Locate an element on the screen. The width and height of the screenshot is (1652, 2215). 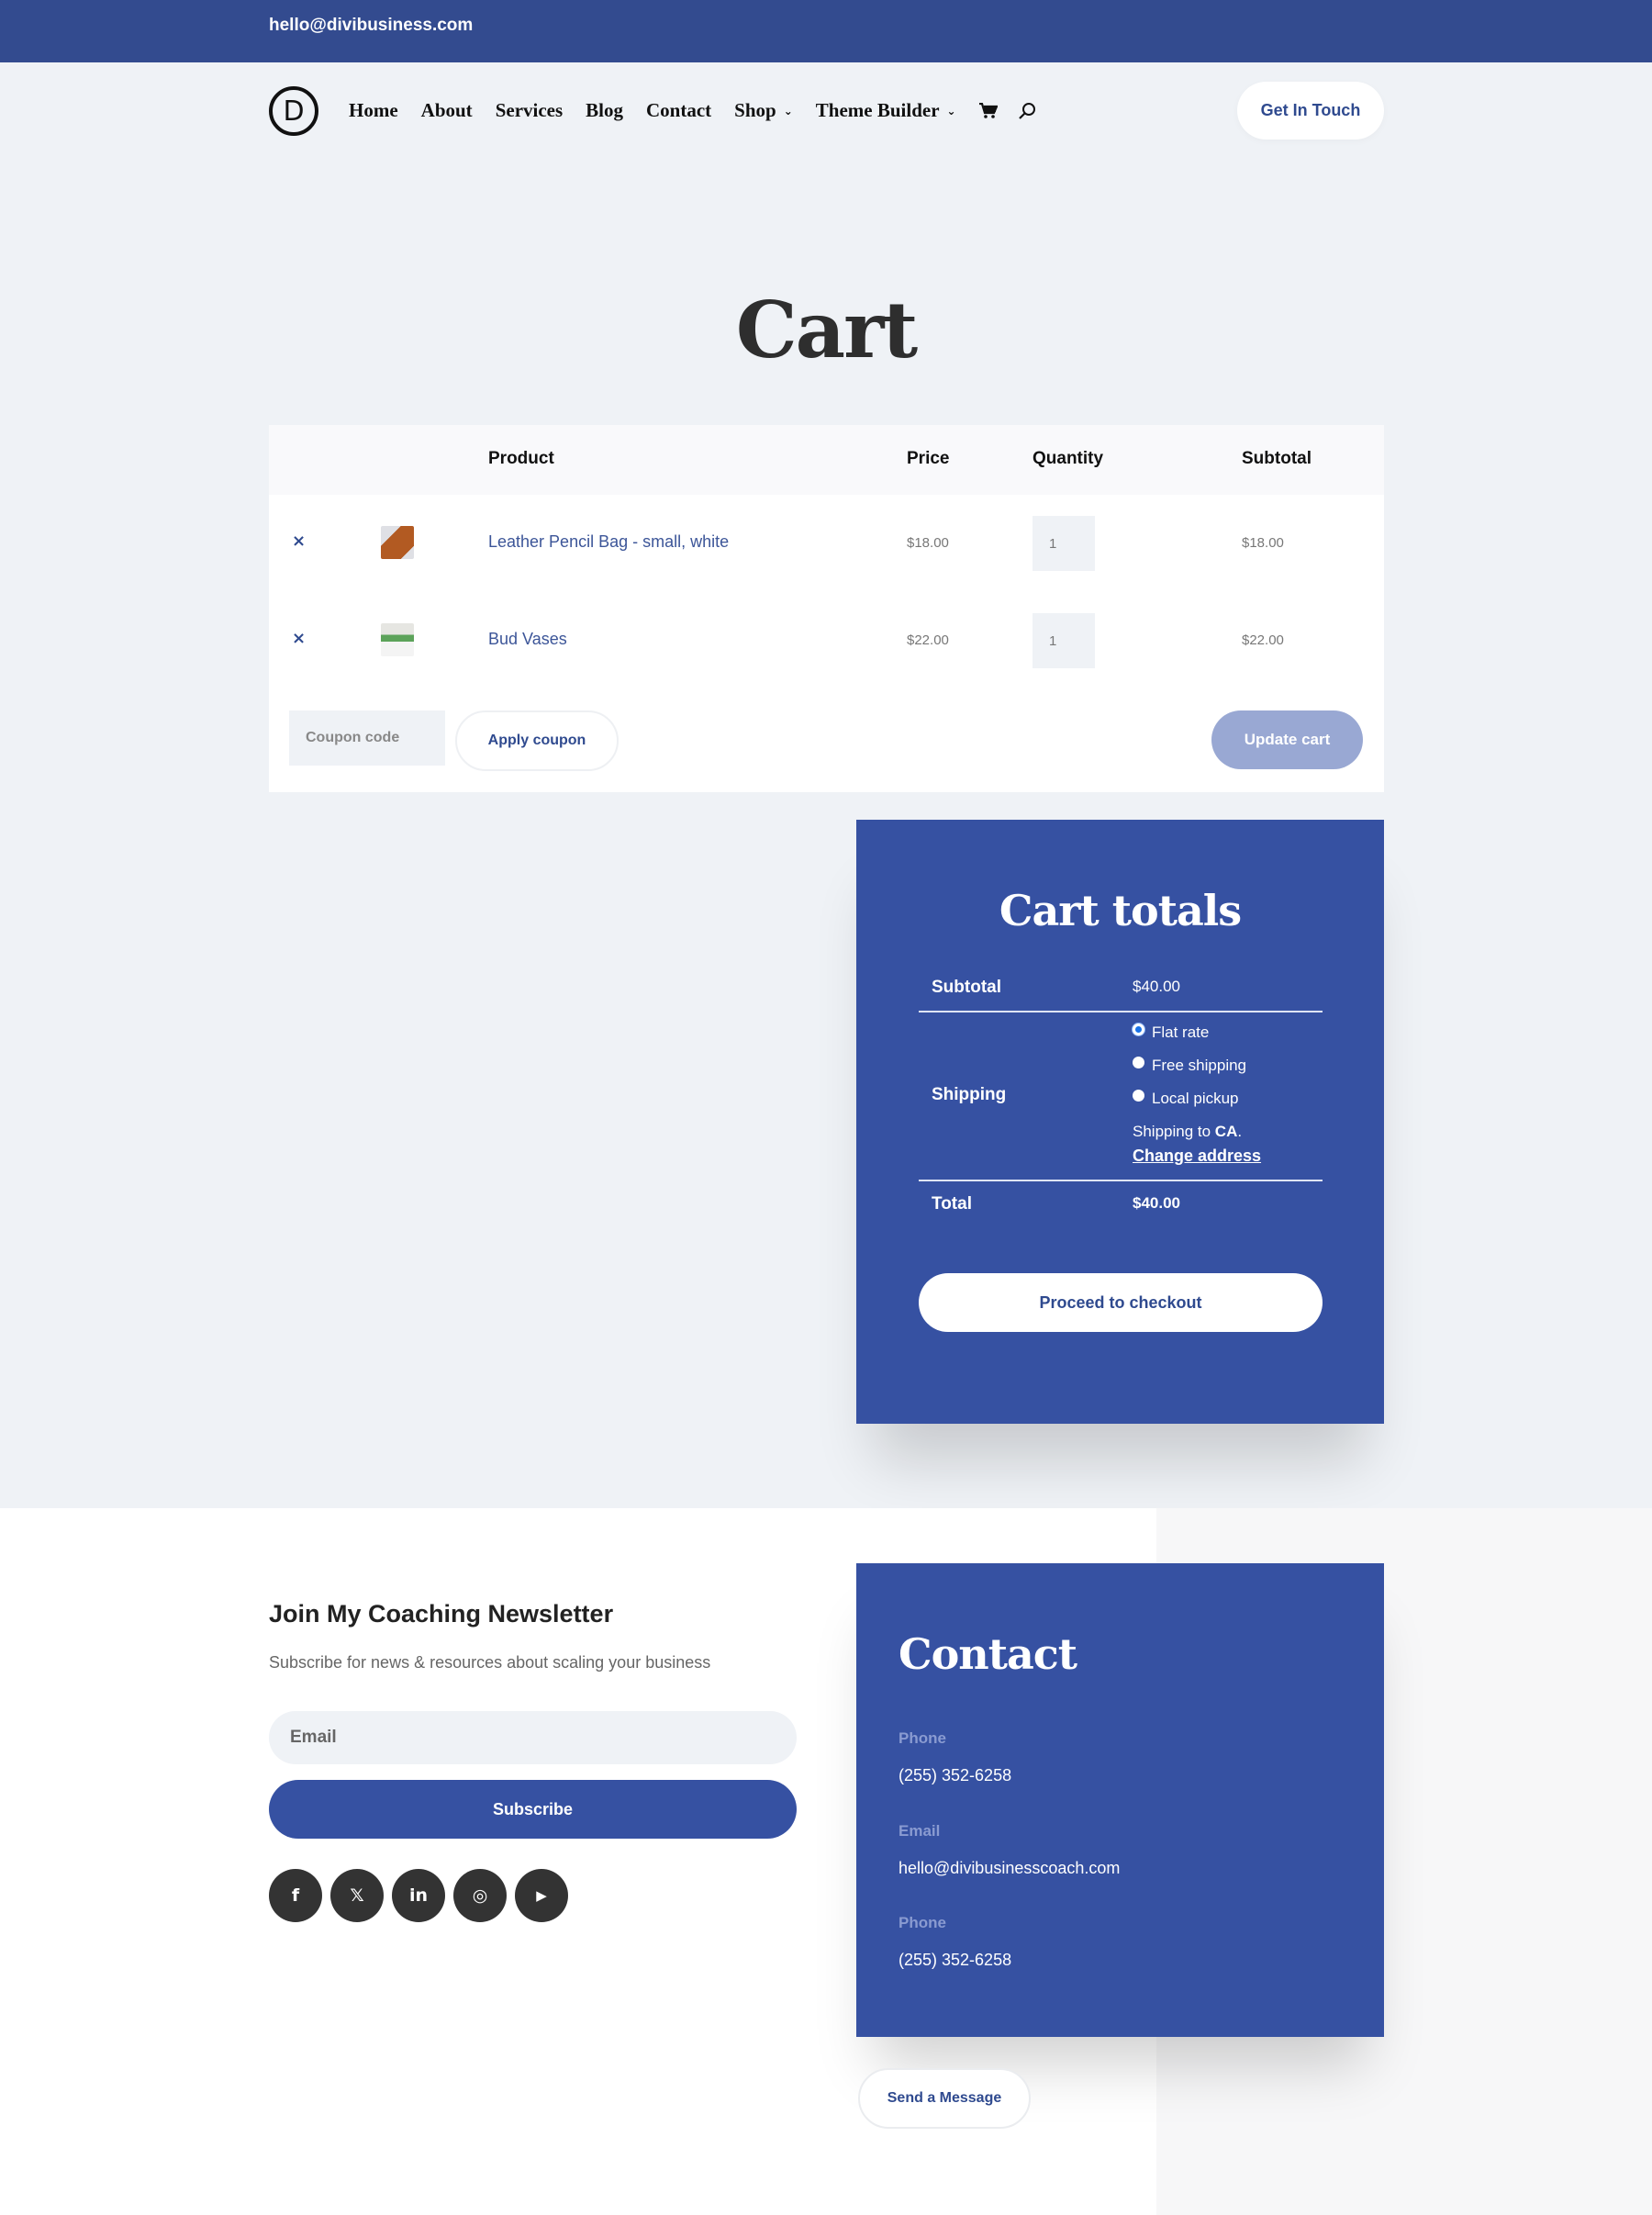
shipping-to-suffix: . is located at coordinates (1240, 1131).